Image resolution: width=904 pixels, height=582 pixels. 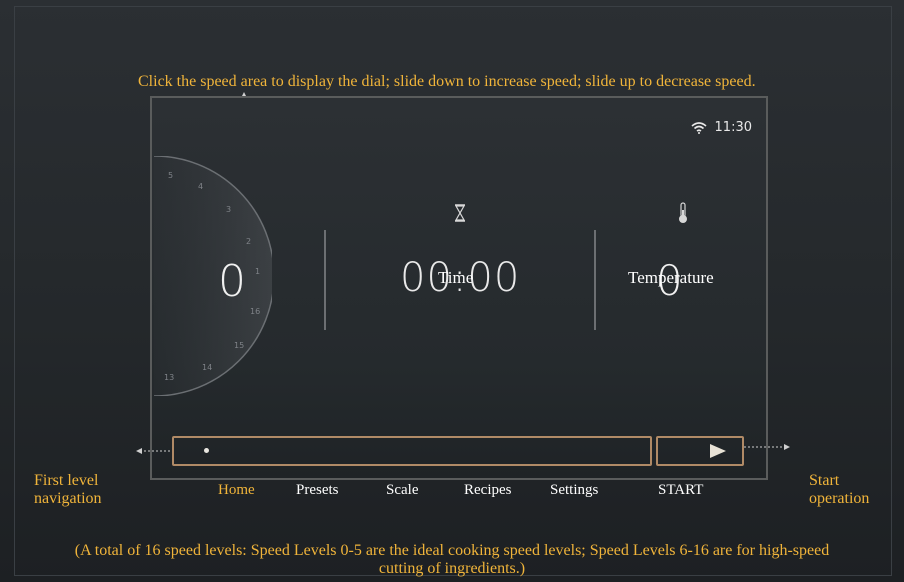 I want to click on divider-left, so click(x=325, y=280).